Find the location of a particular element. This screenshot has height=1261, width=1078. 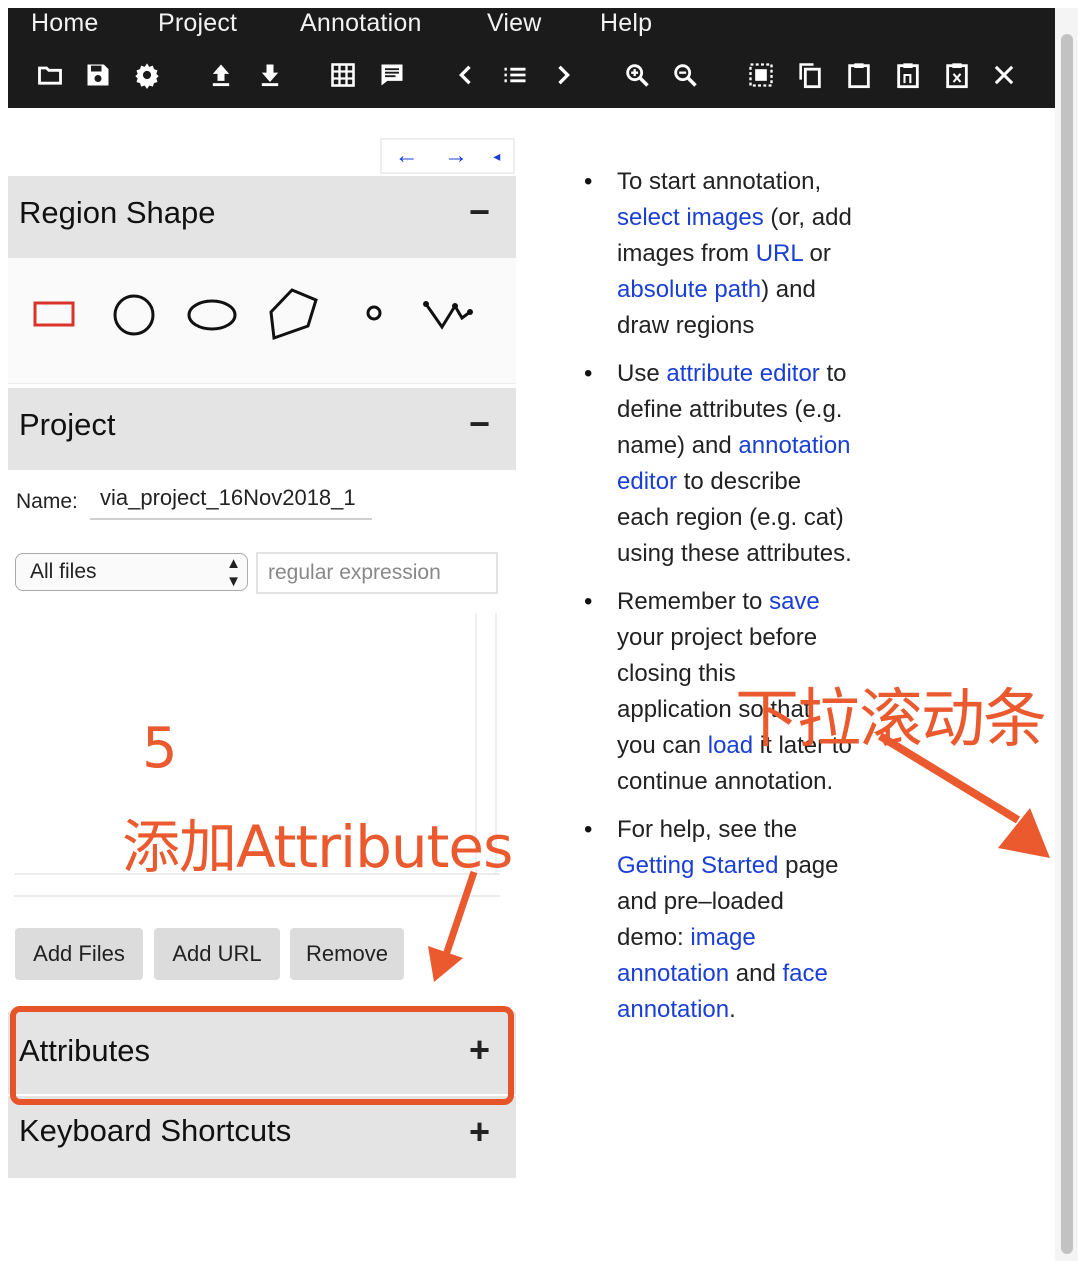

list-icon is located at coordinates (515, 75).